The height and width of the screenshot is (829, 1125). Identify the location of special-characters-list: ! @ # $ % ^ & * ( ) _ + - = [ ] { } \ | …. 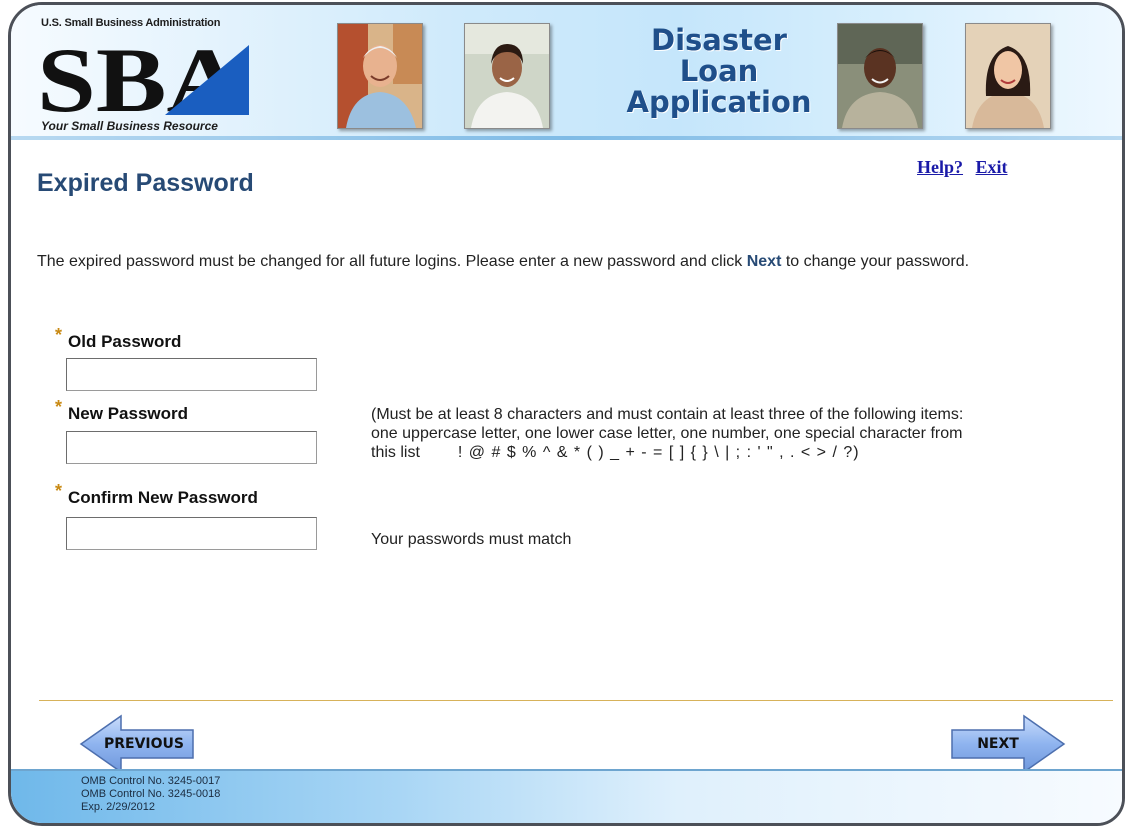
(658, 452).